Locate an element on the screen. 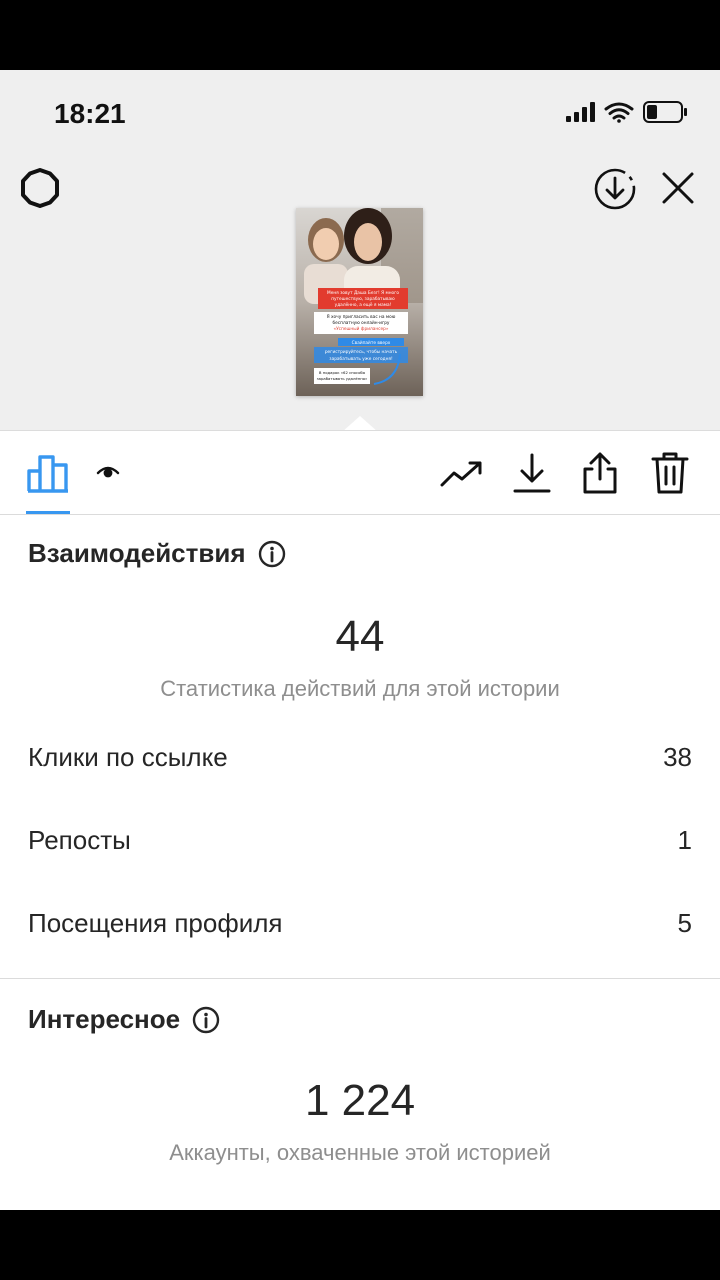  thumb-caption-3: удалённо, а ещё я мама! is located at coordinates (363, 305).